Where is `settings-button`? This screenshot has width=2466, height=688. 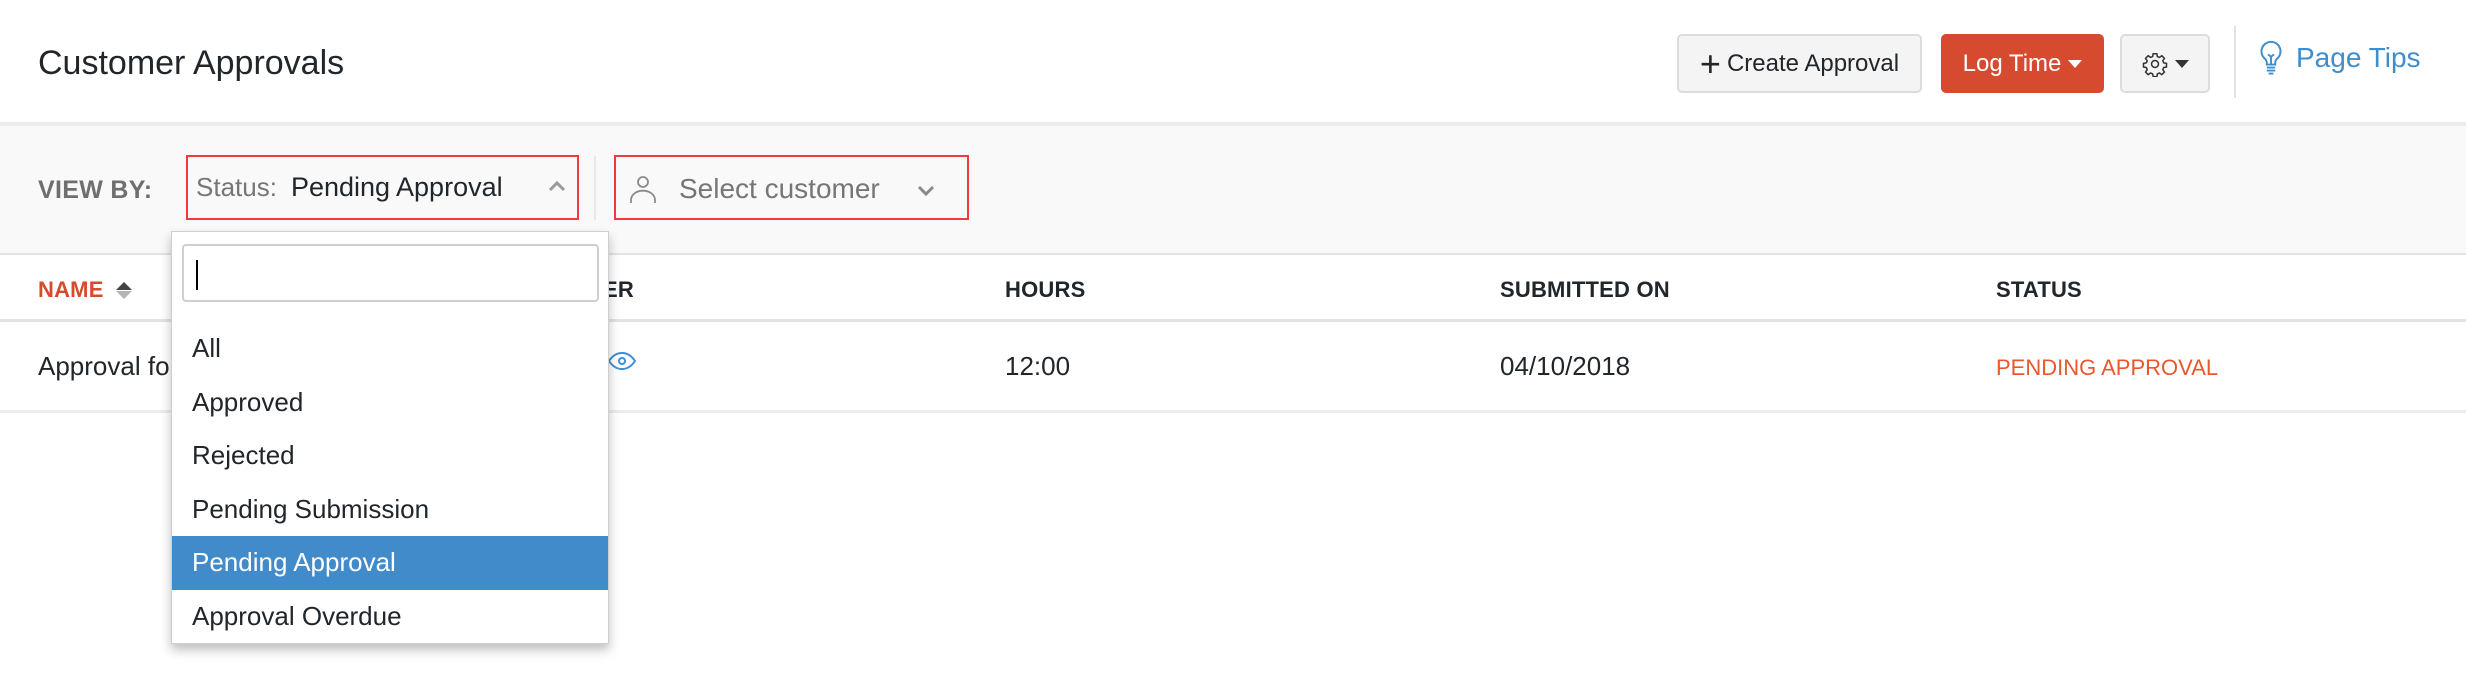 settings-button is located at coordinates (2165, 63).